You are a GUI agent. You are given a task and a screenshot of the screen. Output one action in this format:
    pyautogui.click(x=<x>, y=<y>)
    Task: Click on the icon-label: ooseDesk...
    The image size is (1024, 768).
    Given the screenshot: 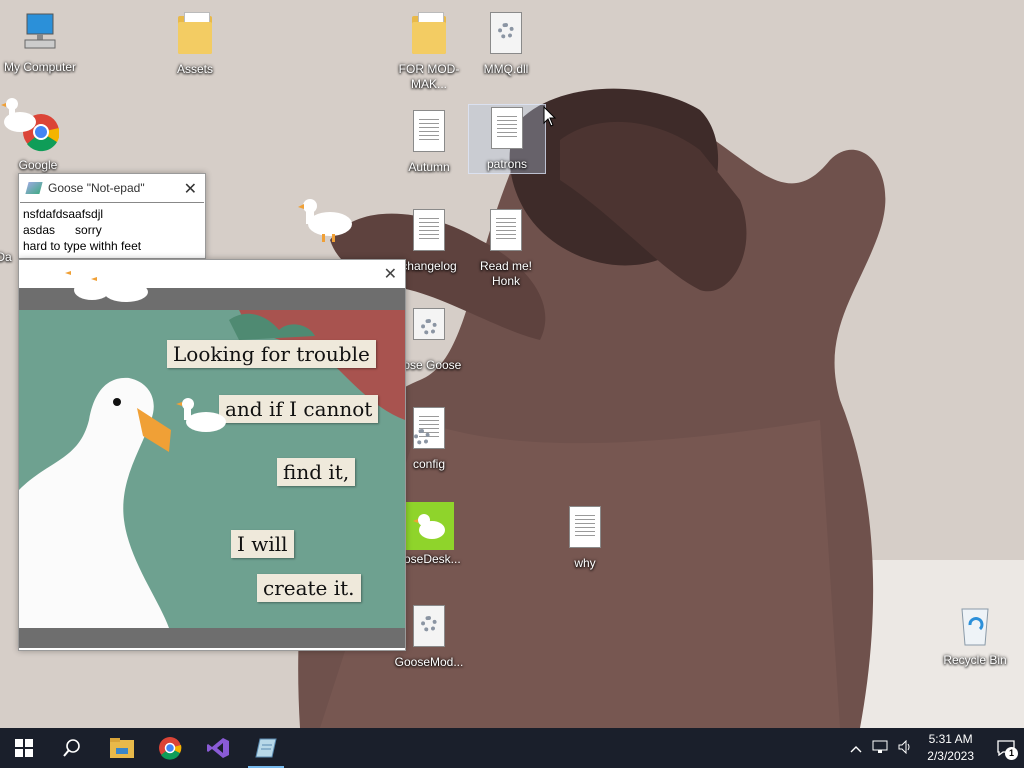 What is the action you would take?
    pyautogui.click(x=429, y=559)
    